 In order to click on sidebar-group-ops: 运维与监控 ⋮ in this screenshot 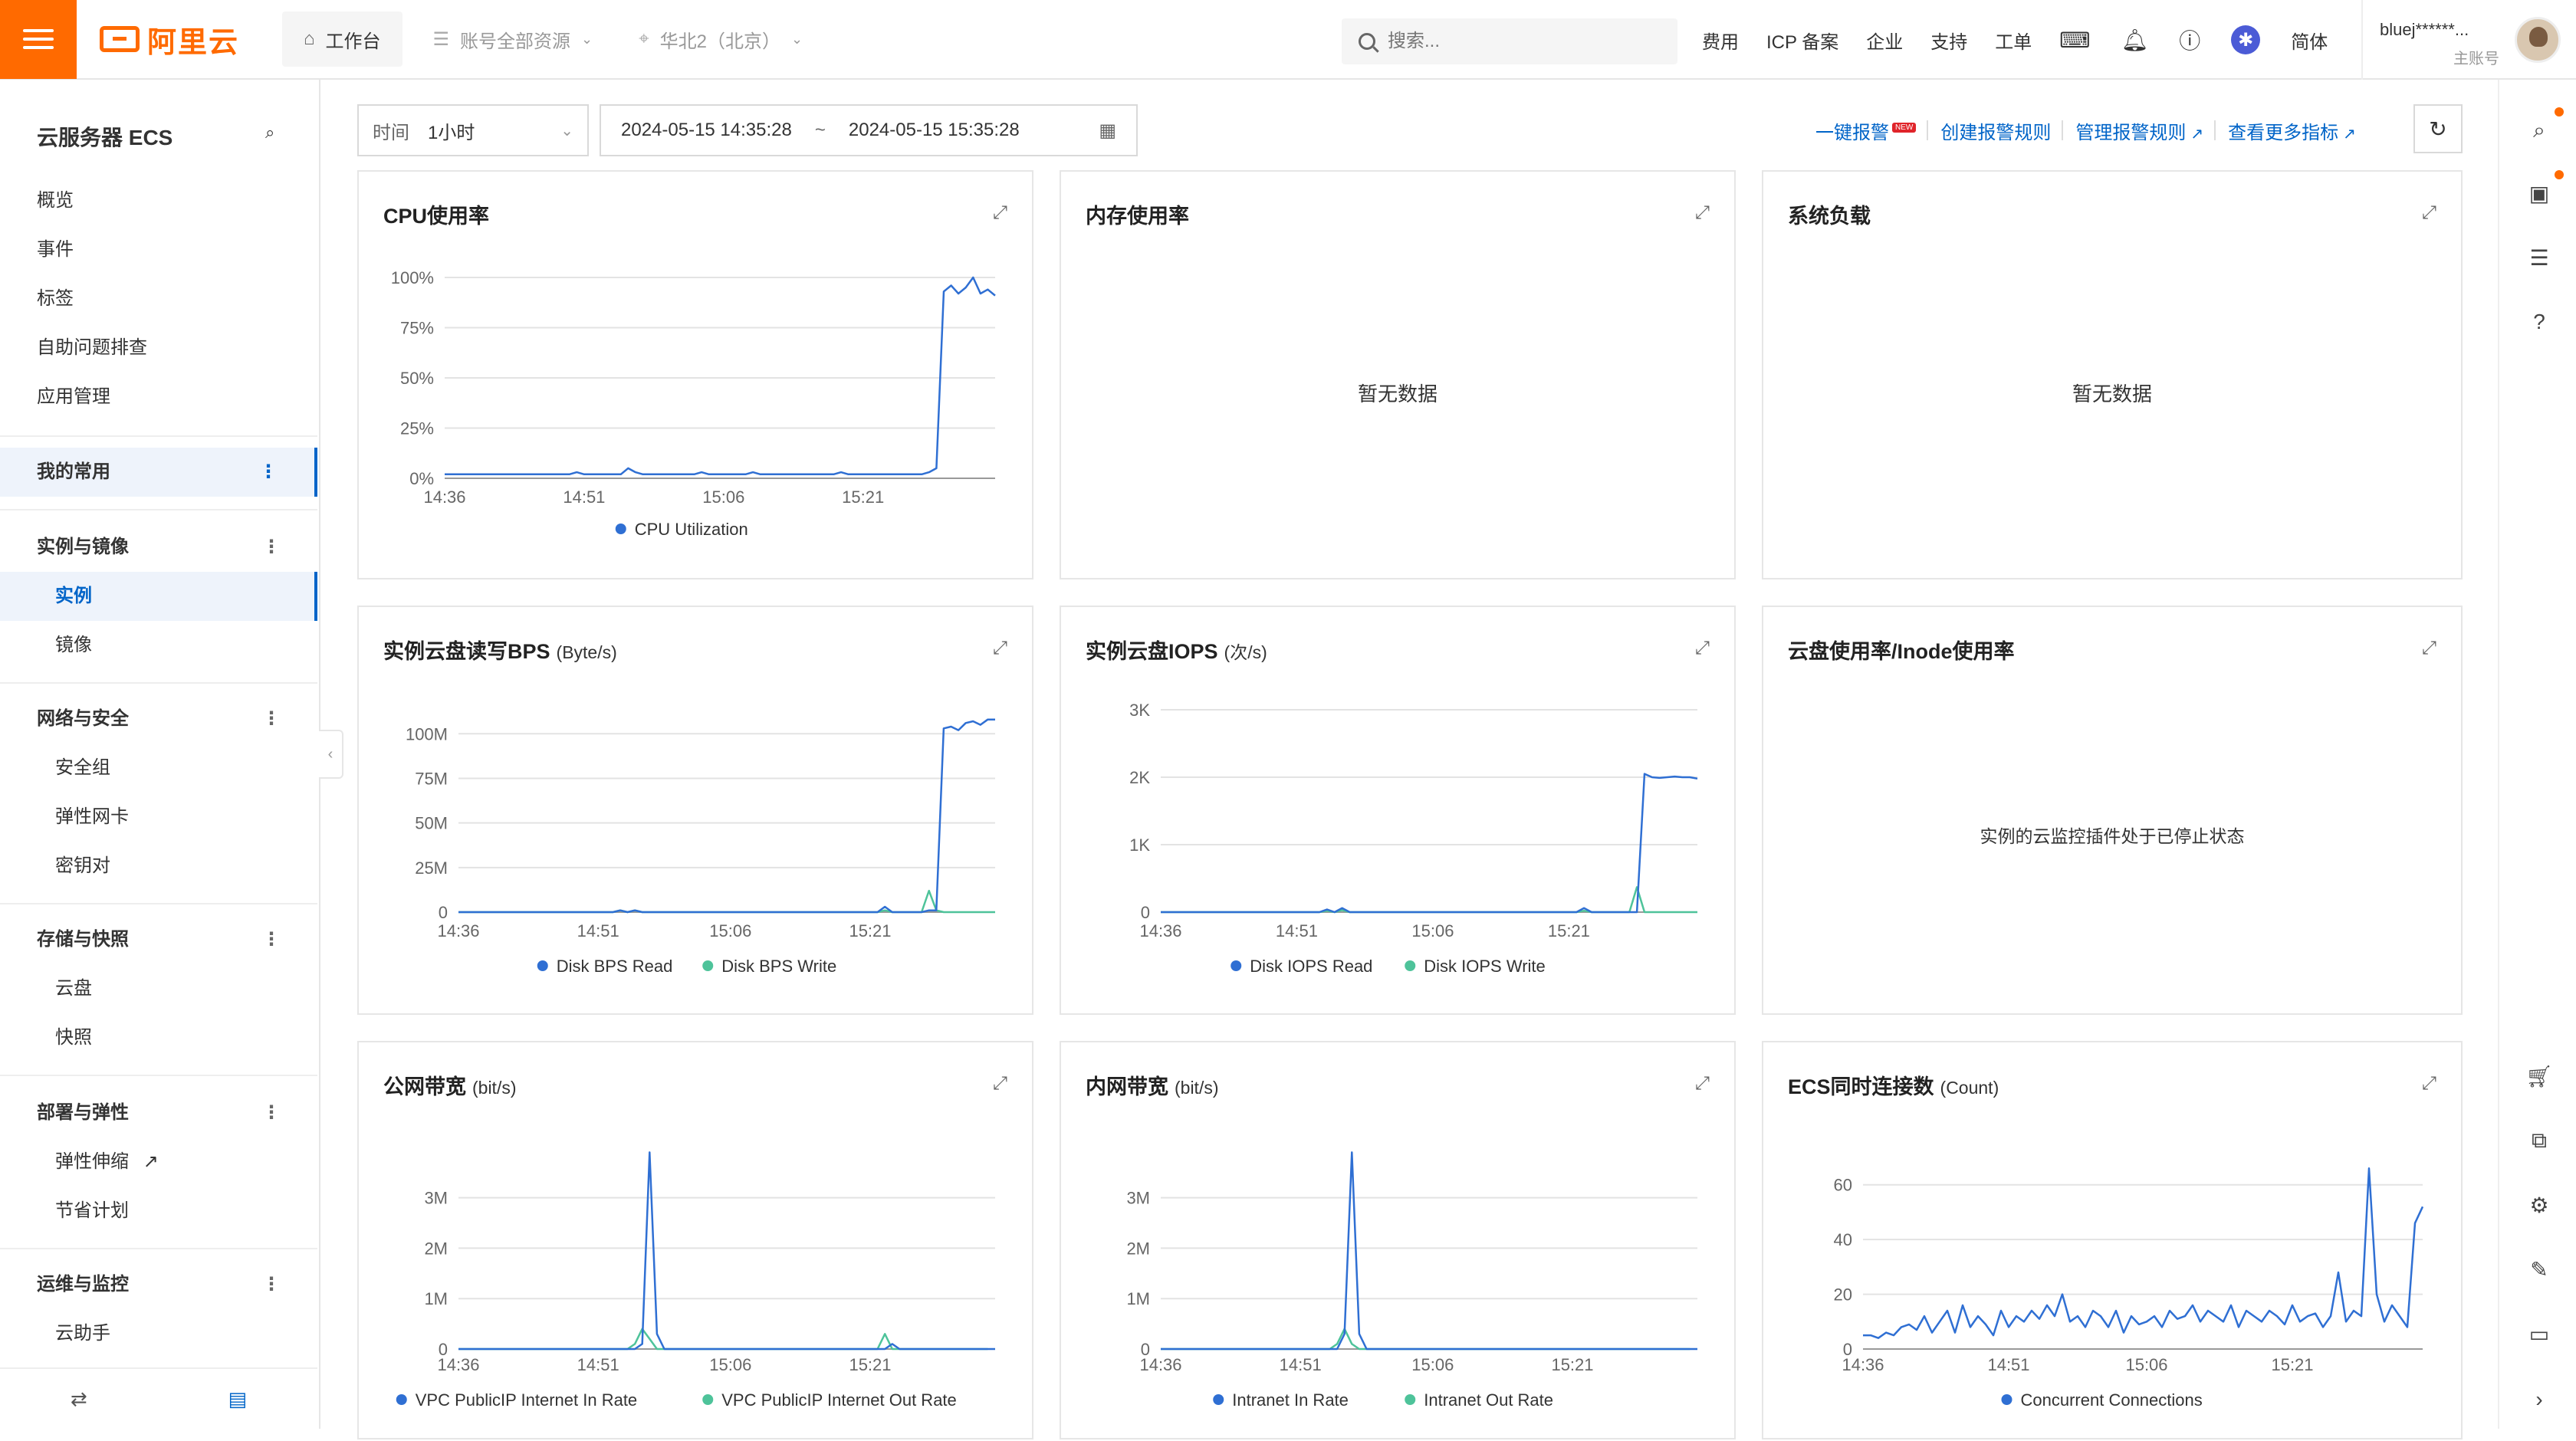, I will do `click(159, 1284)`.